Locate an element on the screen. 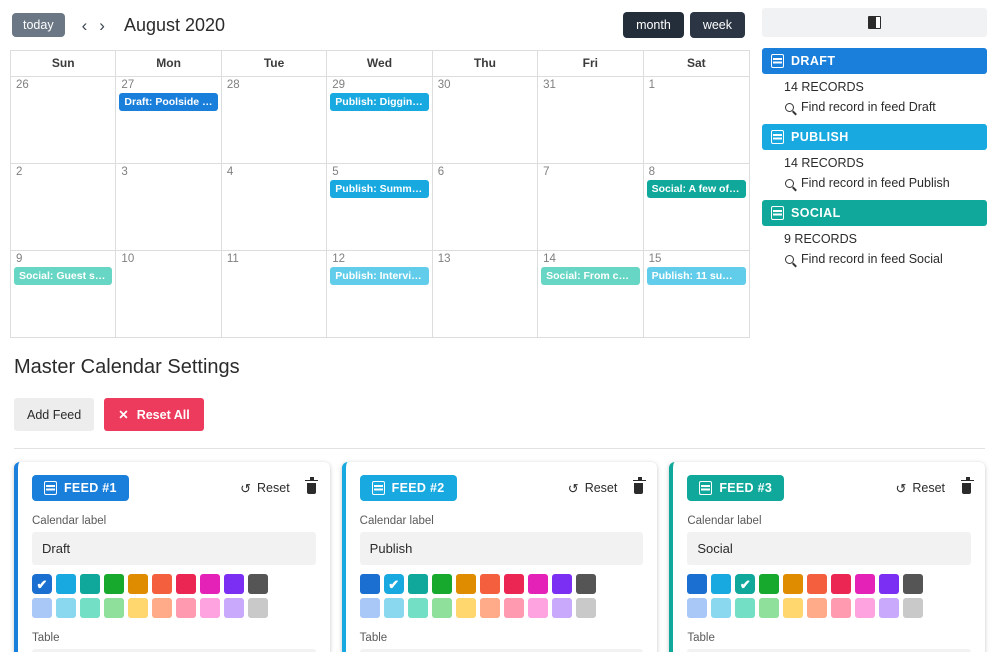  calendar-day-cell: 28 is located at coordinates (274, 120).